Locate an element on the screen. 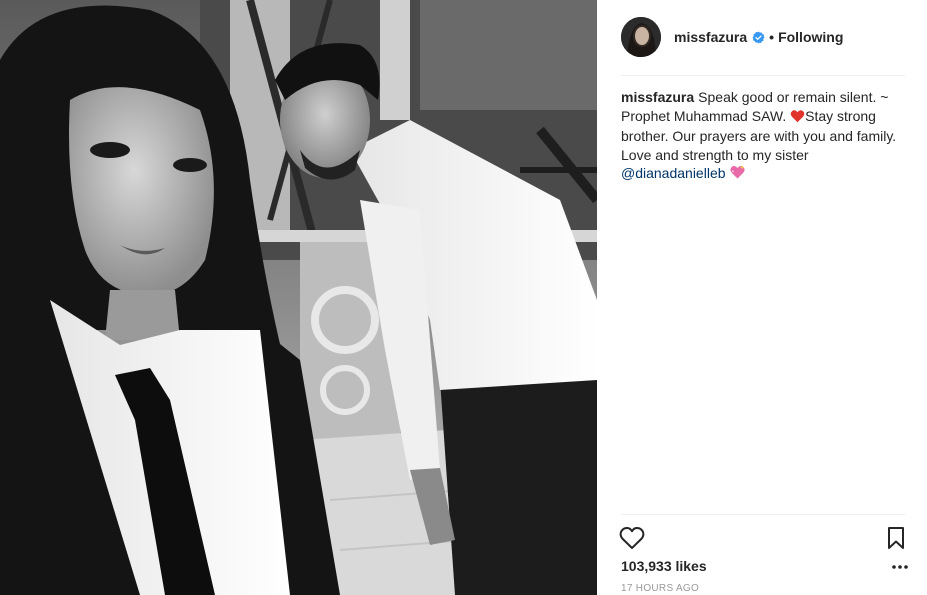  post-header: missfazura • Following is located at coordinates (763, 37).